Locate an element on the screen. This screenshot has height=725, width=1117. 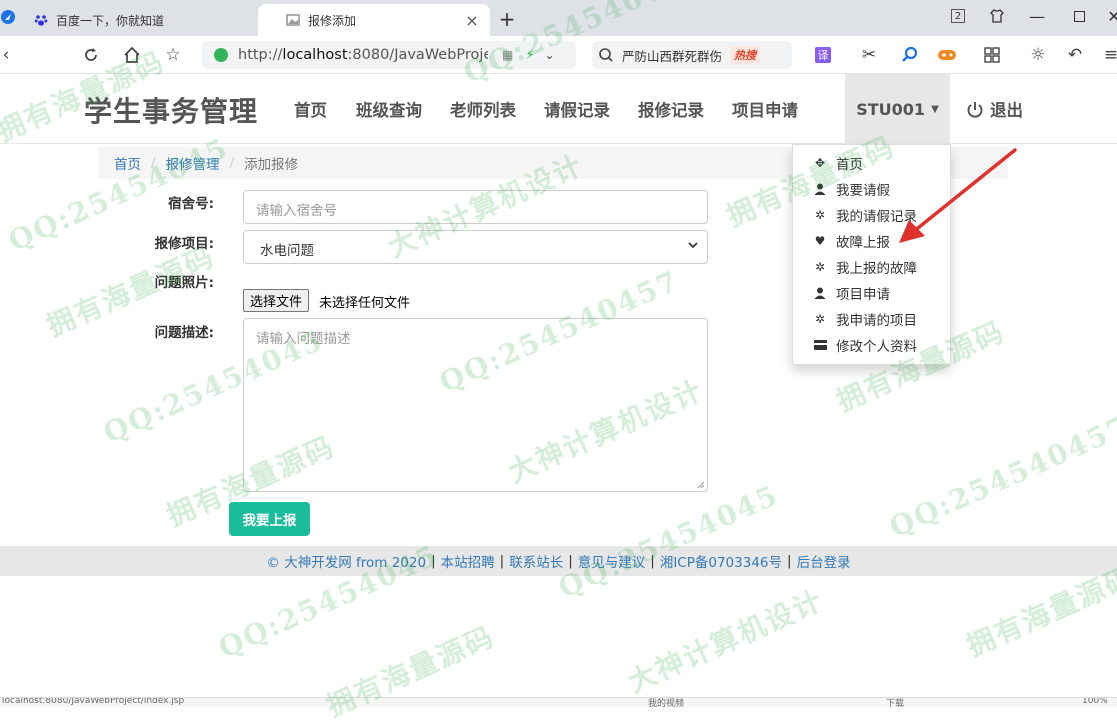
footer-link-contact: 联系站长 is located at coordinates (536, 561).